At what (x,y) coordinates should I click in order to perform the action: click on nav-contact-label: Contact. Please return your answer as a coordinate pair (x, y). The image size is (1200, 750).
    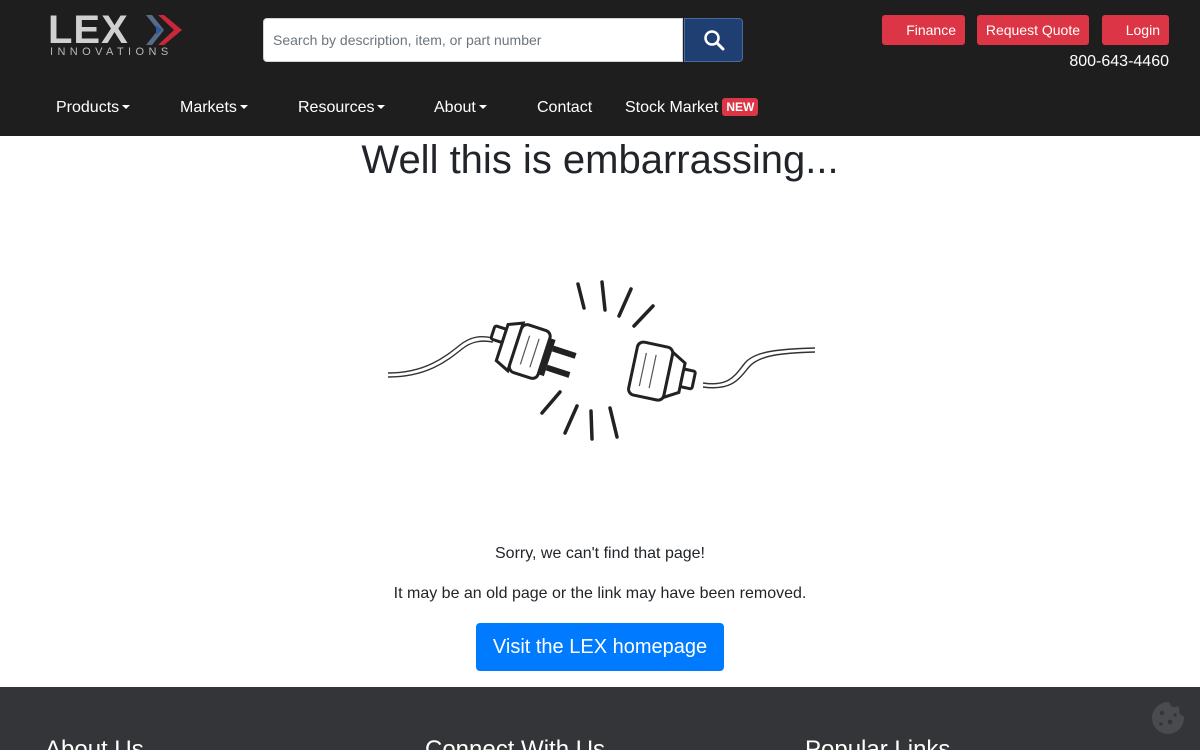
    Looking at the image, I should click on (565, 107).